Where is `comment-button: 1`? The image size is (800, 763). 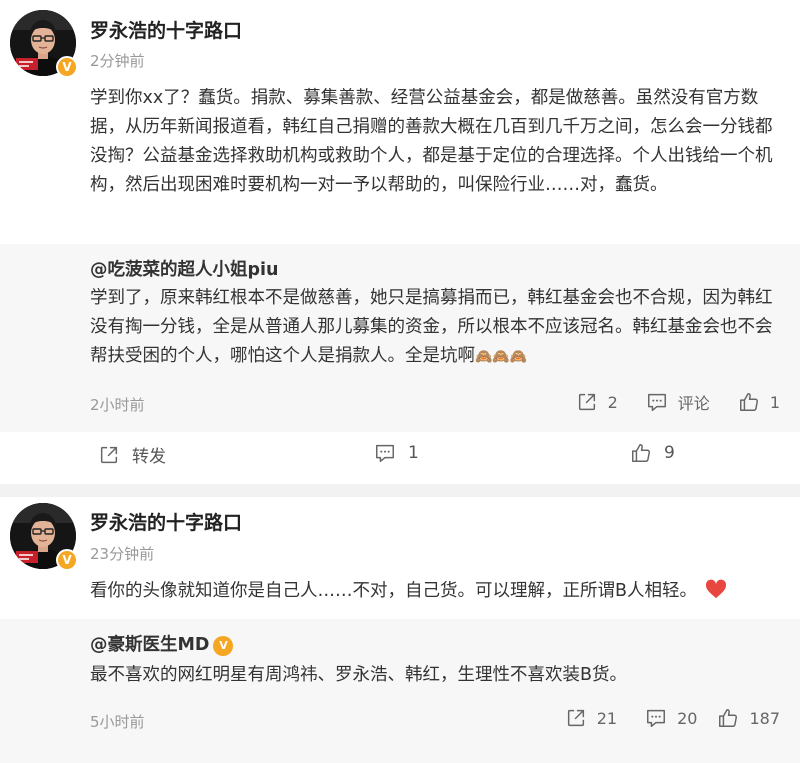
comment-button: 1 is located at coordinates (396, 453).